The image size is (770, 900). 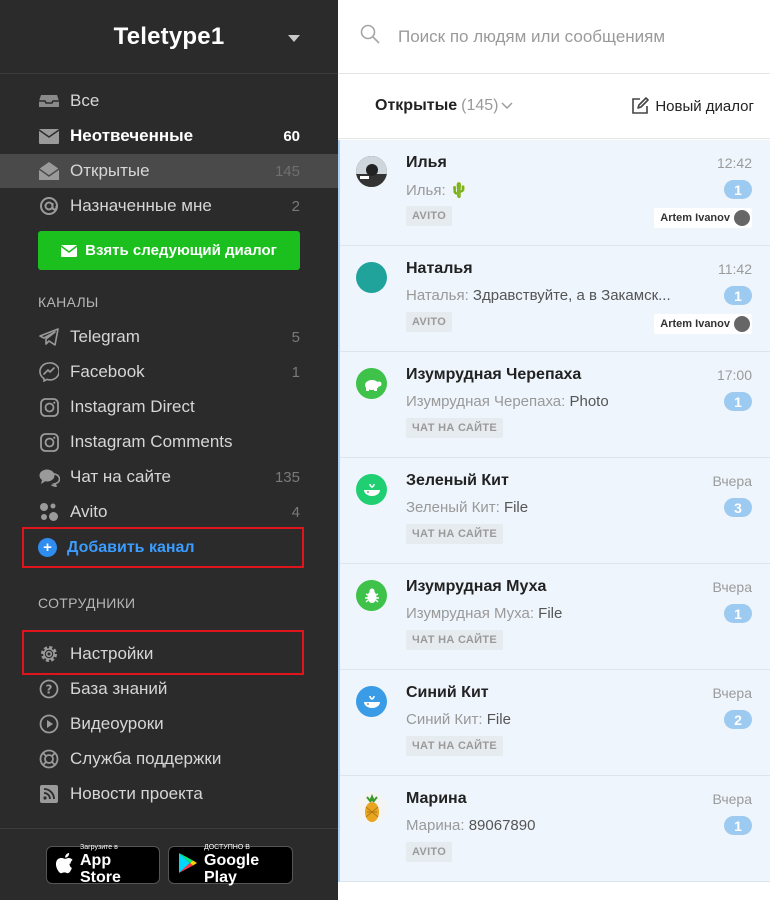 What do you see at coordinates (107, 371) in the screenshot?
I see `channel-label: Facebook` at bounding box center [107, 371].